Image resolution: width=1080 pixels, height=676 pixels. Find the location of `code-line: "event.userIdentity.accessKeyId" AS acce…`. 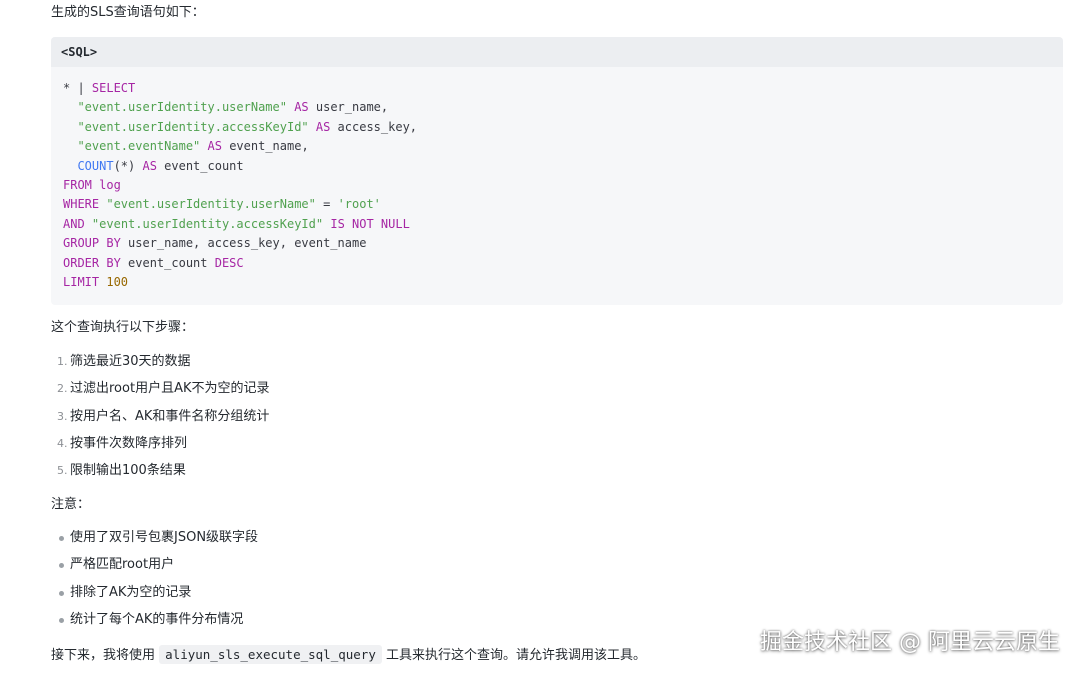

code-line: "event.userIdentity.accessKeyId" AS acce… is located at coordinates (240, 127).